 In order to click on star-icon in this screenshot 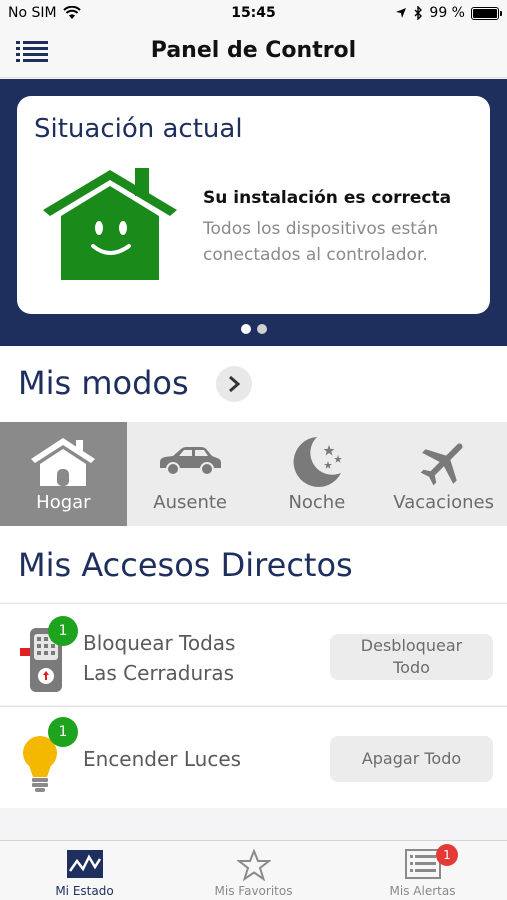, I will do `click(253, 865)`.